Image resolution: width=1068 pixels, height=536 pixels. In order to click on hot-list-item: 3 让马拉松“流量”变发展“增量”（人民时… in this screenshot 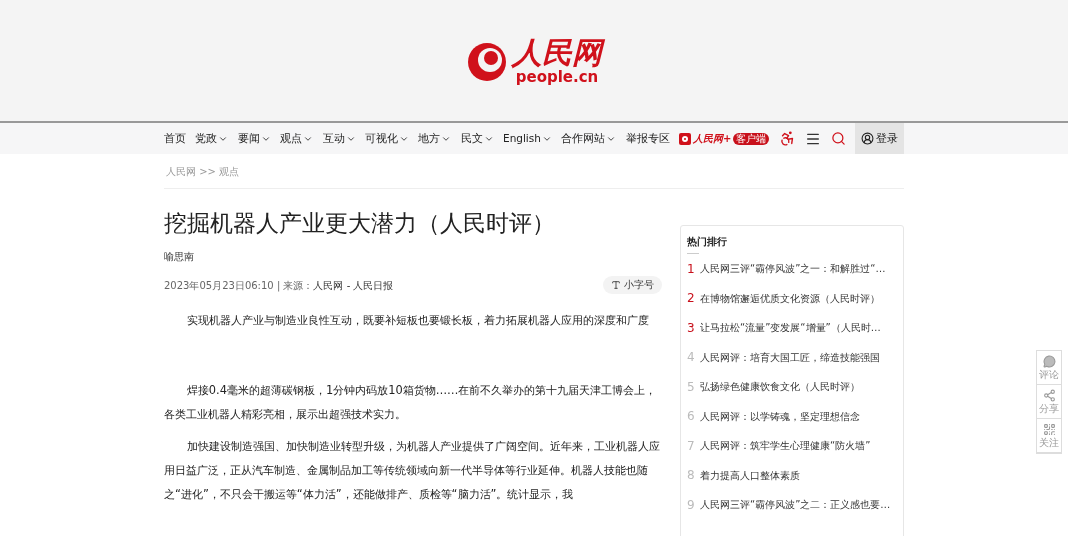, I will do `click(792, 328)`.